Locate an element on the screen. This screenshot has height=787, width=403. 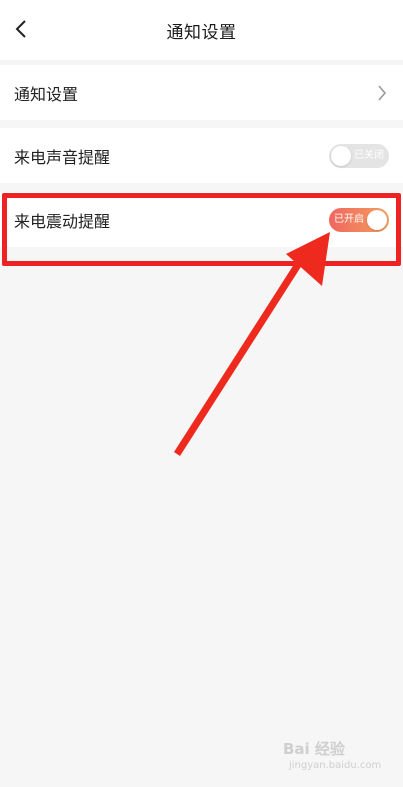
row-call-vibration-alert: 来电震动提醒 已开启 is located at coordinates (201, 219).